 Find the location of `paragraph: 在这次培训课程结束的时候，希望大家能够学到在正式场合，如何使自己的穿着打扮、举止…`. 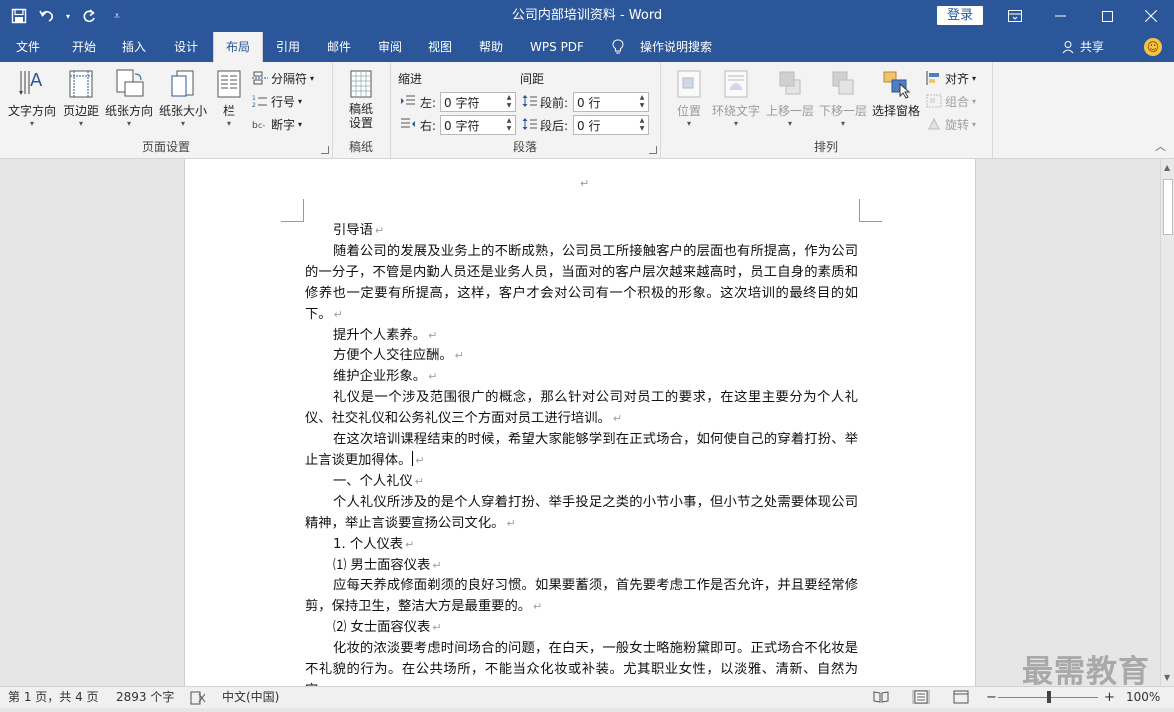

paragraph: 在这次培训课程结束的时候，希望大家能够学到在正式场合，如何使自己的穿着打扮、举止… is located at coordinates (581, 451).